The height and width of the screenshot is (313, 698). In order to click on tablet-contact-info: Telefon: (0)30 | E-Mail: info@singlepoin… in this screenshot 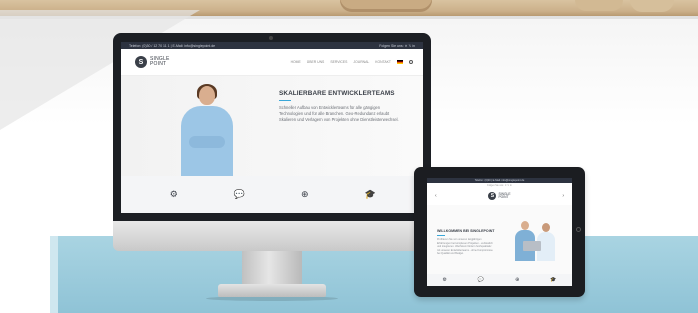, I will do `click(500, 180)`.